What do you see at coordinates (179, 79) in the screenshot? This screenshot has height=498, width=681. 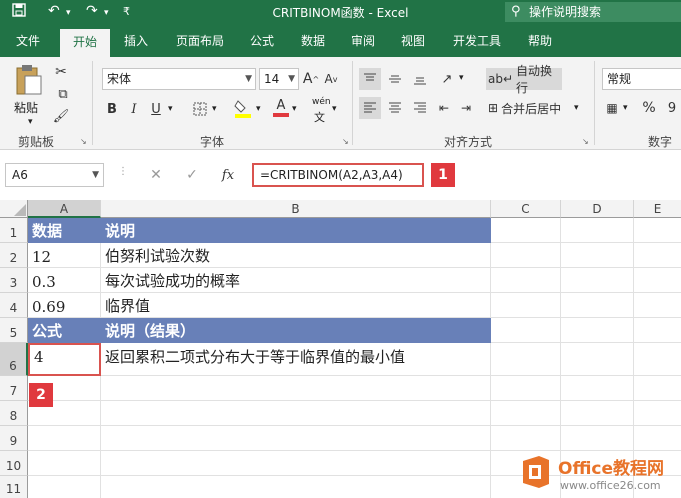 I see `font-name-select: 宋体 ▼` at bounding box center [179, 79].